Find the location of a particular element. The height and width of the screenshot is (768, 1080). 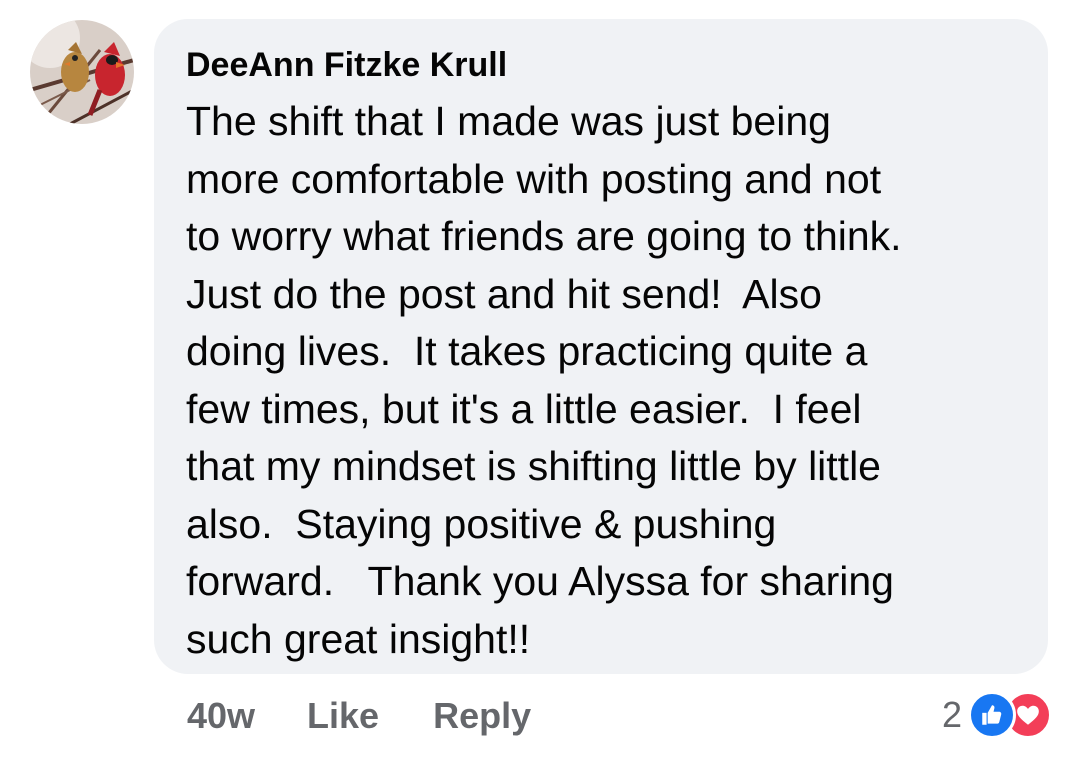

reaction-count: 2 is located at coordinates (951, 714).